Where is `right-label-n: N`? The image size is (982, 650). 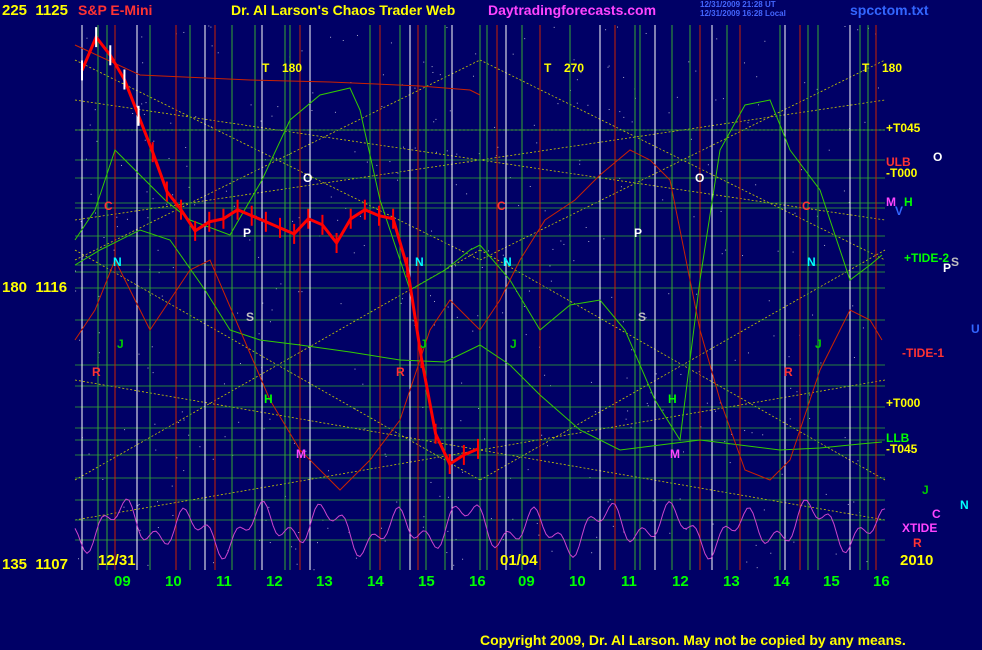
right-label-n: N is located at coordinates (964, 505).